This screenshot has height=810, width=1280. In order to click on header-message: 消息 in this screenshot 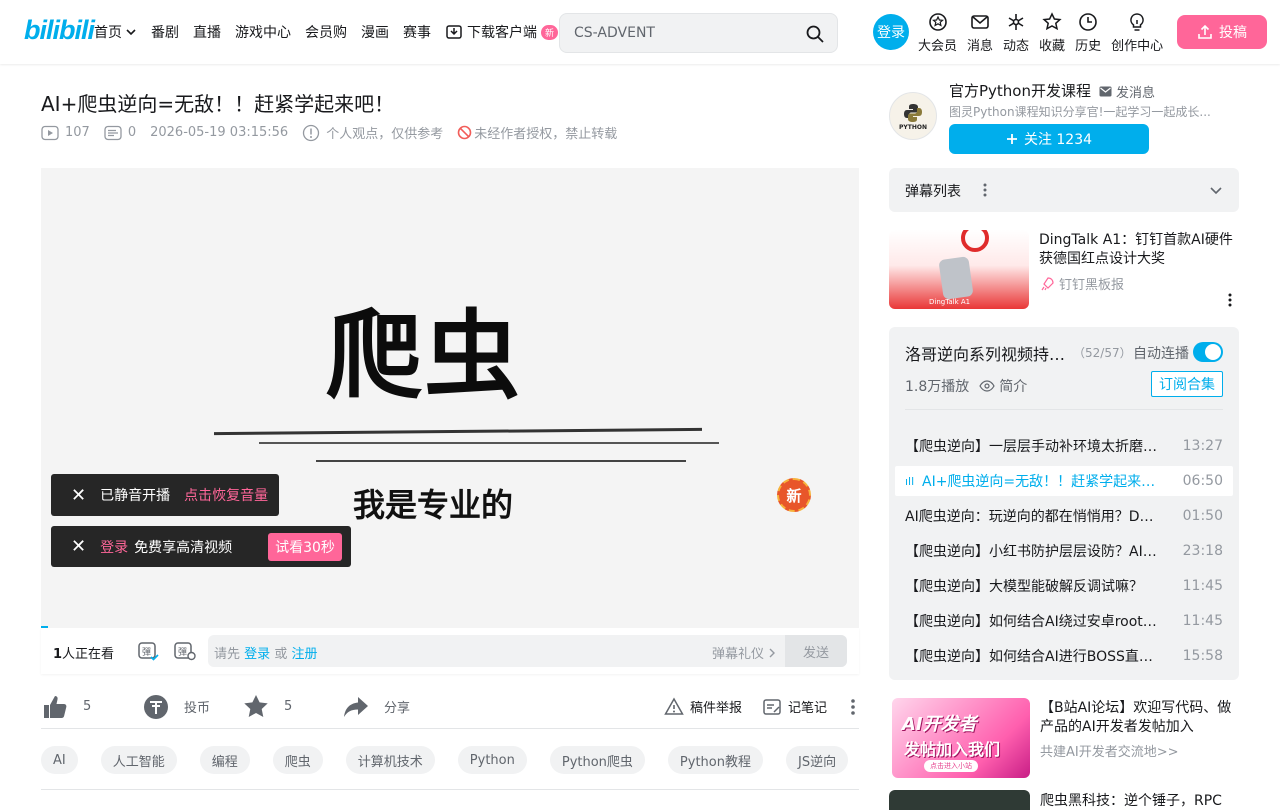, I will do `click(980, 33)`.